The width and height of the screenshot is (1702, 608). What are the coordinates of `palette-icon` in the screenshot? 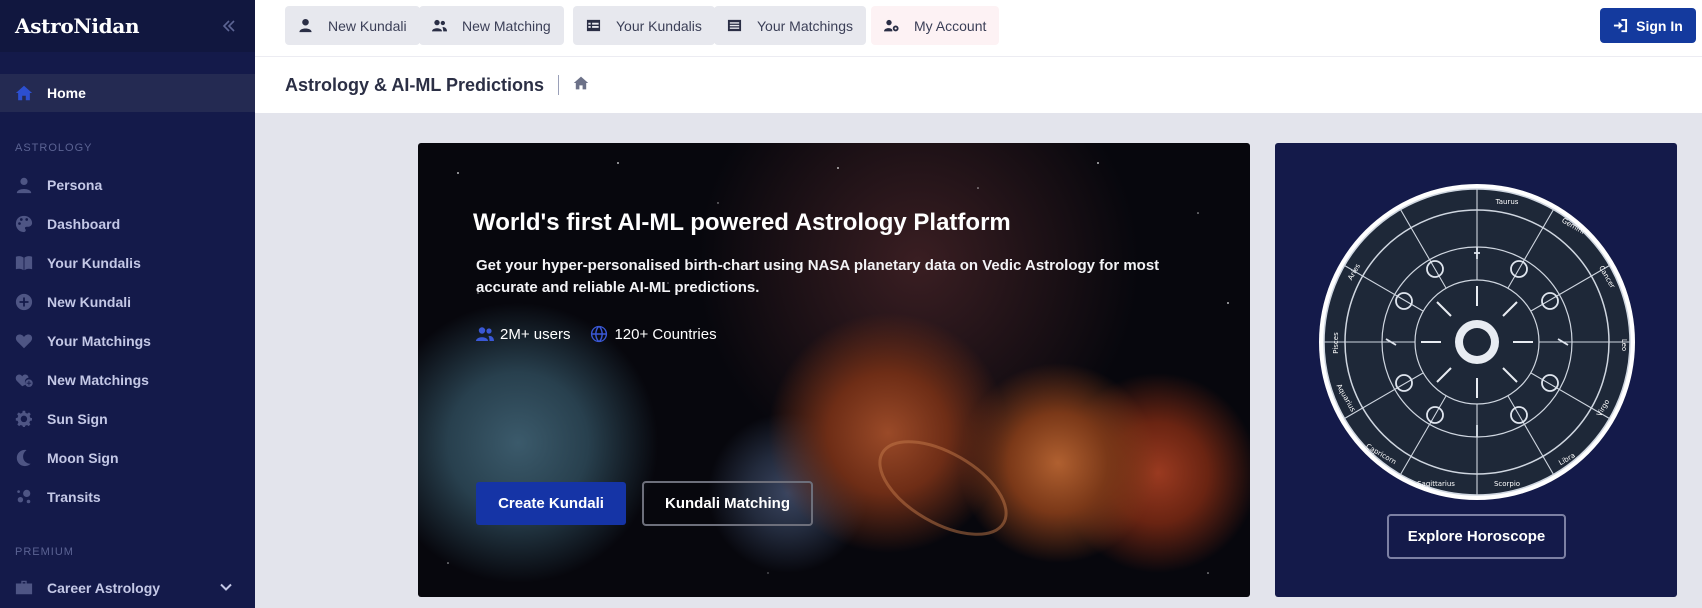 It's located at (24, 224).